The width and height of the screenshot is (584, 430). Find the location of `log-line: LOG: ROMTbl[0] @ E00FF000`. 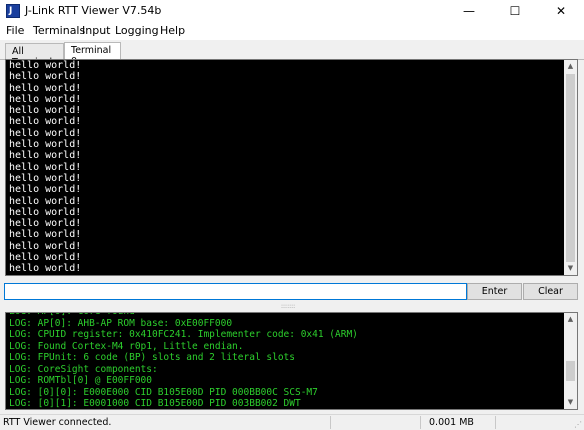

log-line: LOG: ROMTbl[0] @ E00FF000 is located at coordinates (80, 380).